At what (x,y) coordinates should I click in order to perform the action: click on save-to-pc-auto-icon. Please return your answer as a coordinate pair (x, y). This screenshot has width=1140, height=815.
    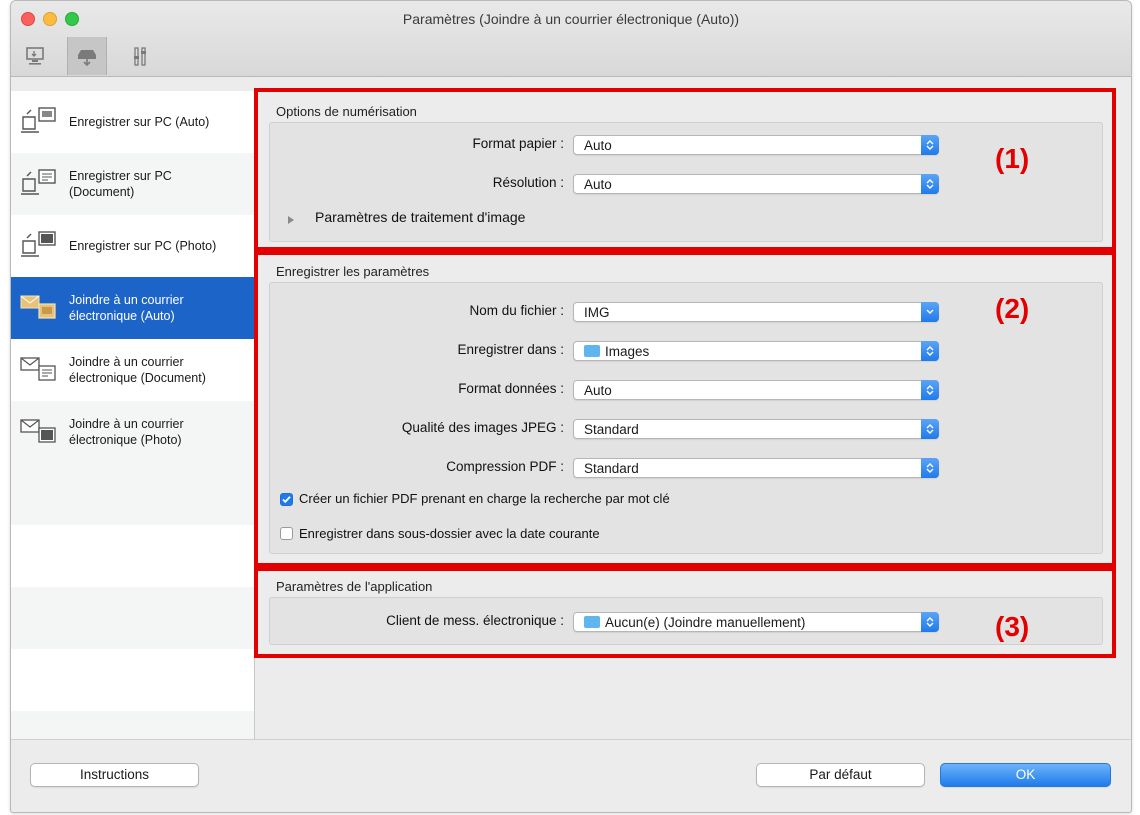
    Looking at the image, I should click on (38, 120).